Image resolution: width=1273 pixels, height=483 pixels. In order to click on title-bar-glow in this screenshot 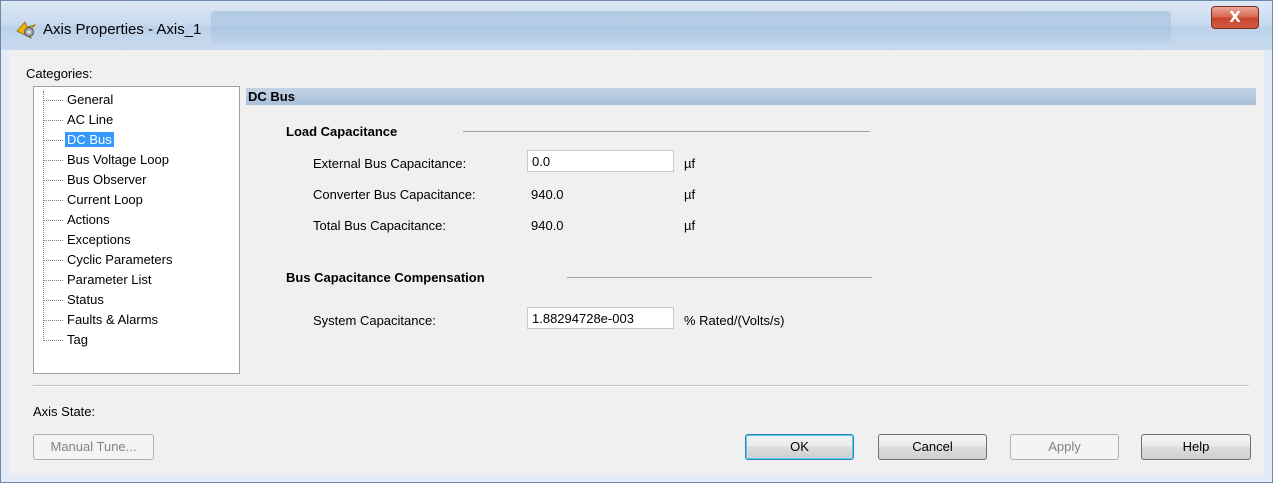, I will do `click(691, 27)`.